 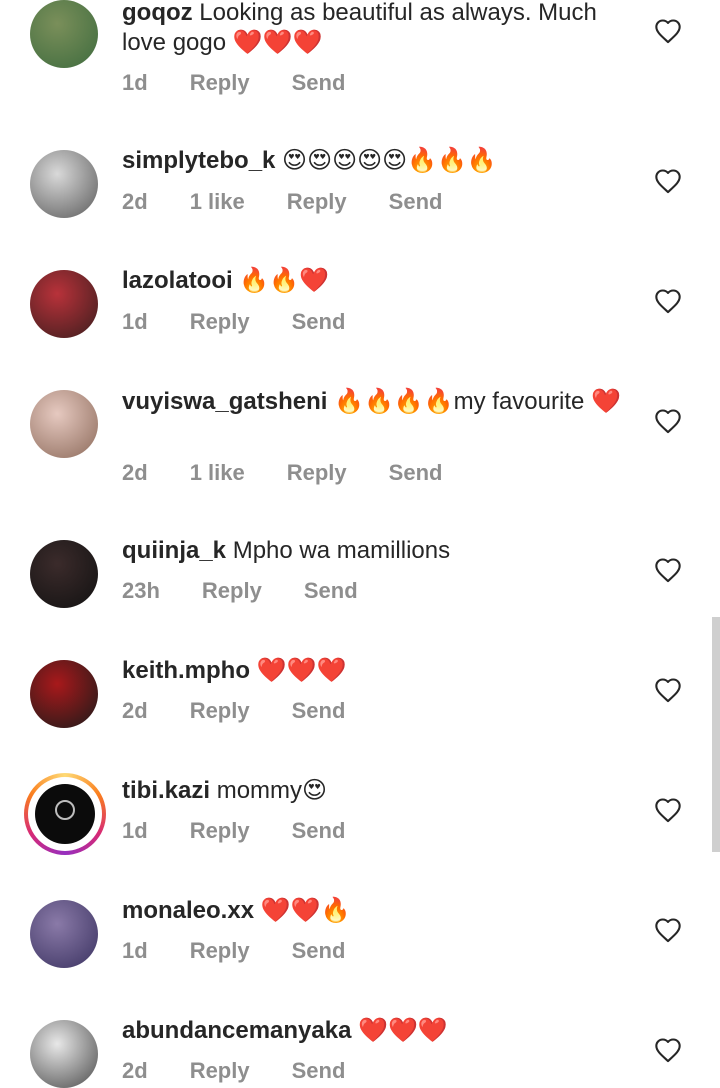 I want to click on comment-body: Mpho wa mamillions, so click(x=338, y=550).